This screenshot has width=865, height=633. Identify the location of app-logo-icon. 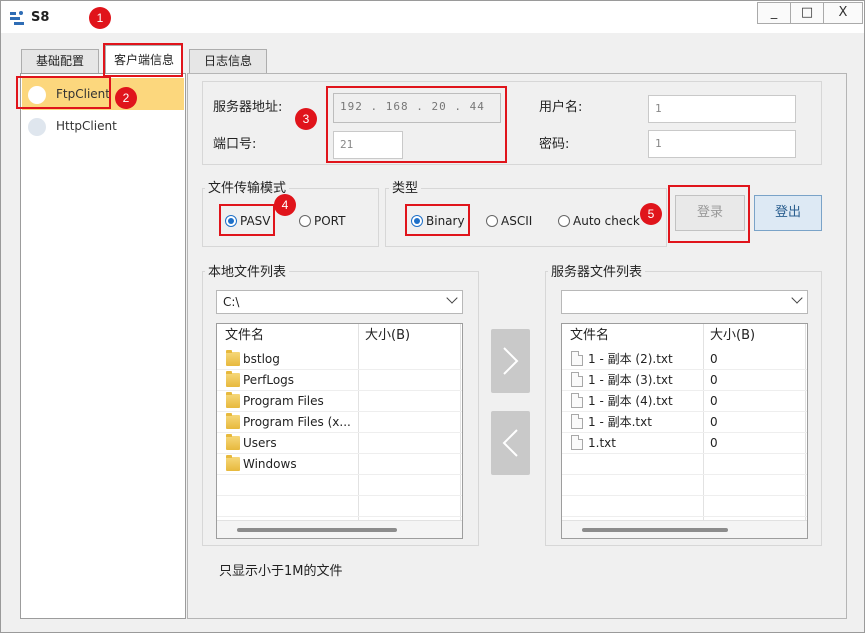
(17, 18).